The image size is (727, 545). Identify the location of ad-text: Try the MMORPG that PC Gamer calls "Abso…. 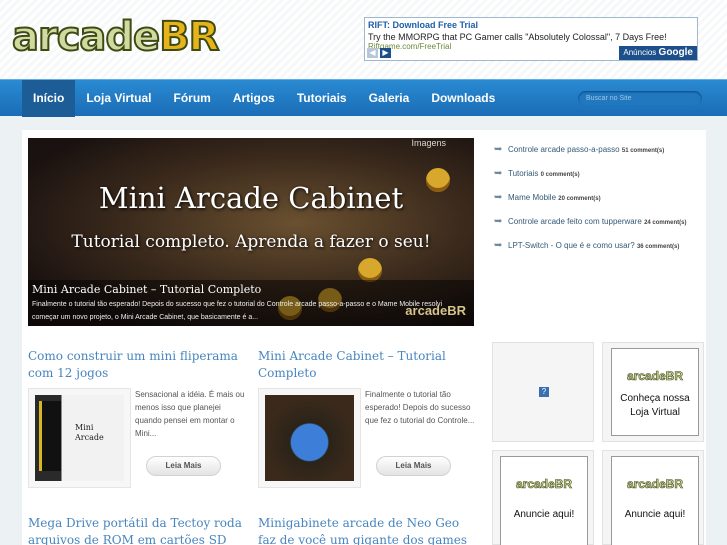
(517, 37).